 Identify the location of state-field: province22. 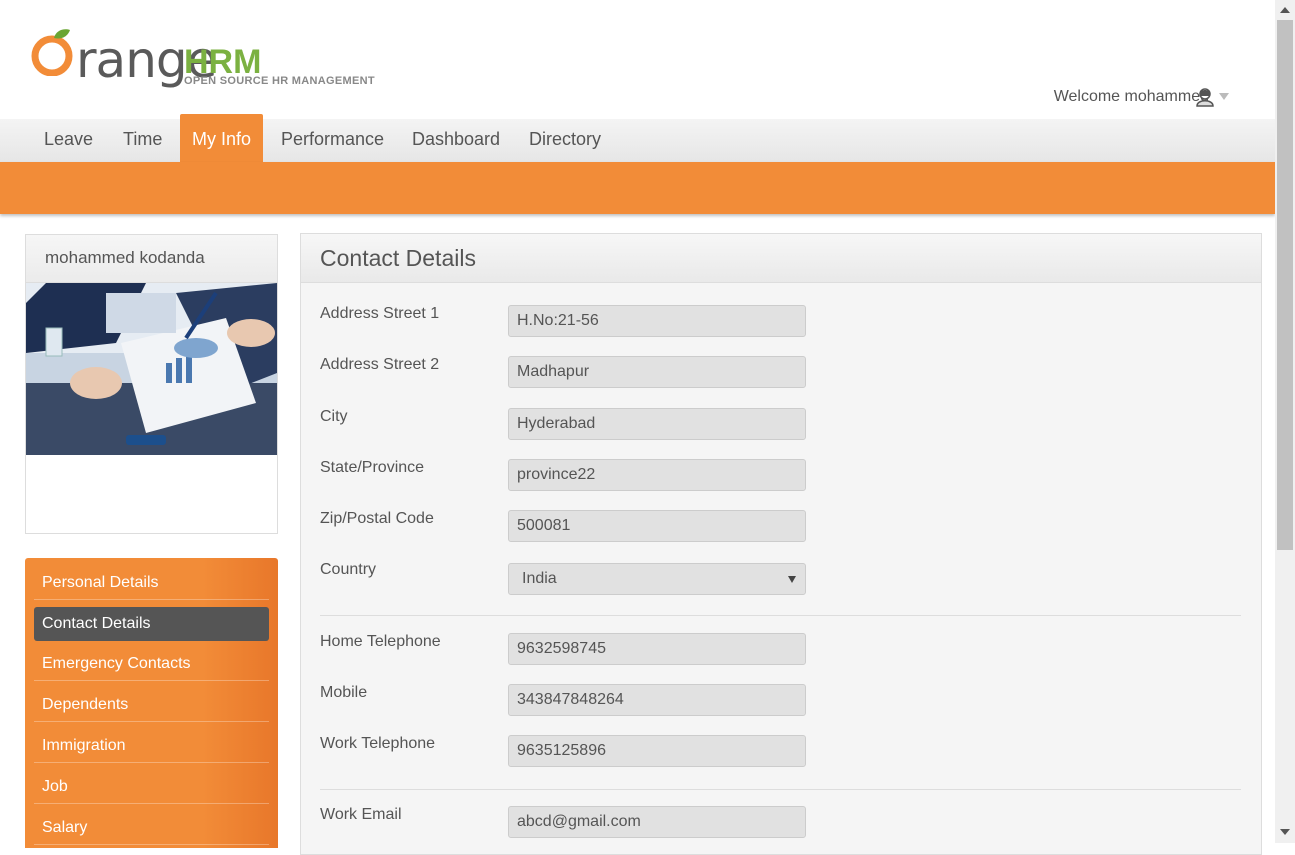
(657, 475).